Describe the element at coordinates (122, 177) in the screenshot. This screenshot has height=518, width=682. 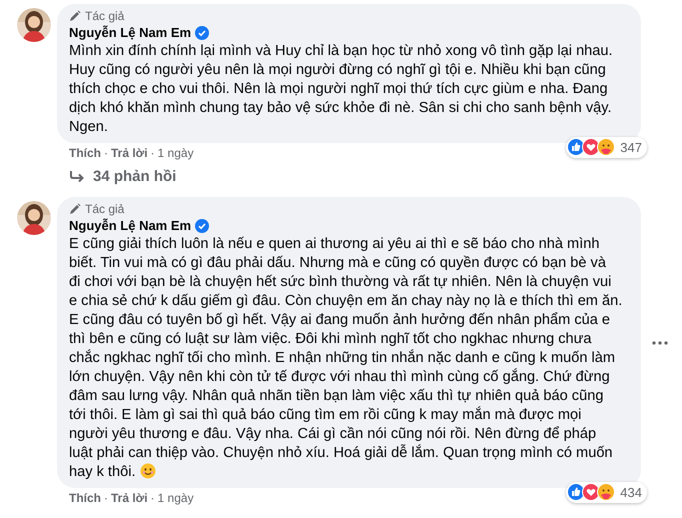
I see `view-replies-link: 34 phản hồi` at that location.